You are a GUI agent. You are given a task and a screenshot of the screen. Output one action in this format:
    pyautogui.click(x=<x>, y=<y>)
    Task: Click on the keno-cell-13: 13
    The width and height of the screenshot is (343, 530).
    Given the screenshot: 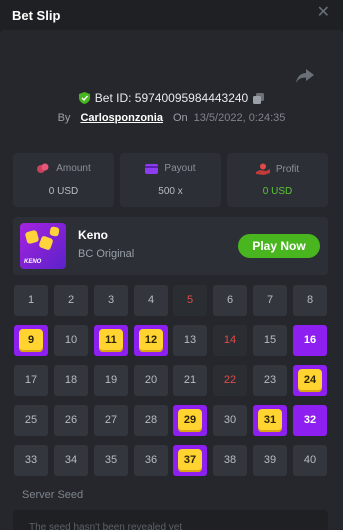 What is the action you would take?
    pyautogui.click(x=190, y=340)
    